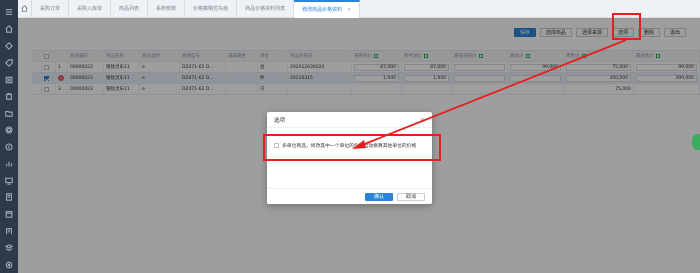  I want to click on tab-price-list: 商品价格资料列表, so click(266, 9).